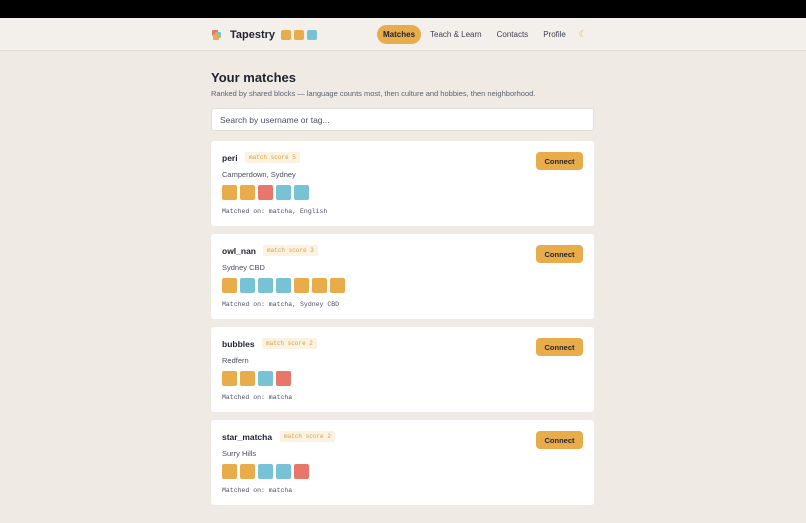 This screenshot has height=523, width=806. Describe the element at coordinates (402, 119) in the screenshot. I see `search-input` at that location.